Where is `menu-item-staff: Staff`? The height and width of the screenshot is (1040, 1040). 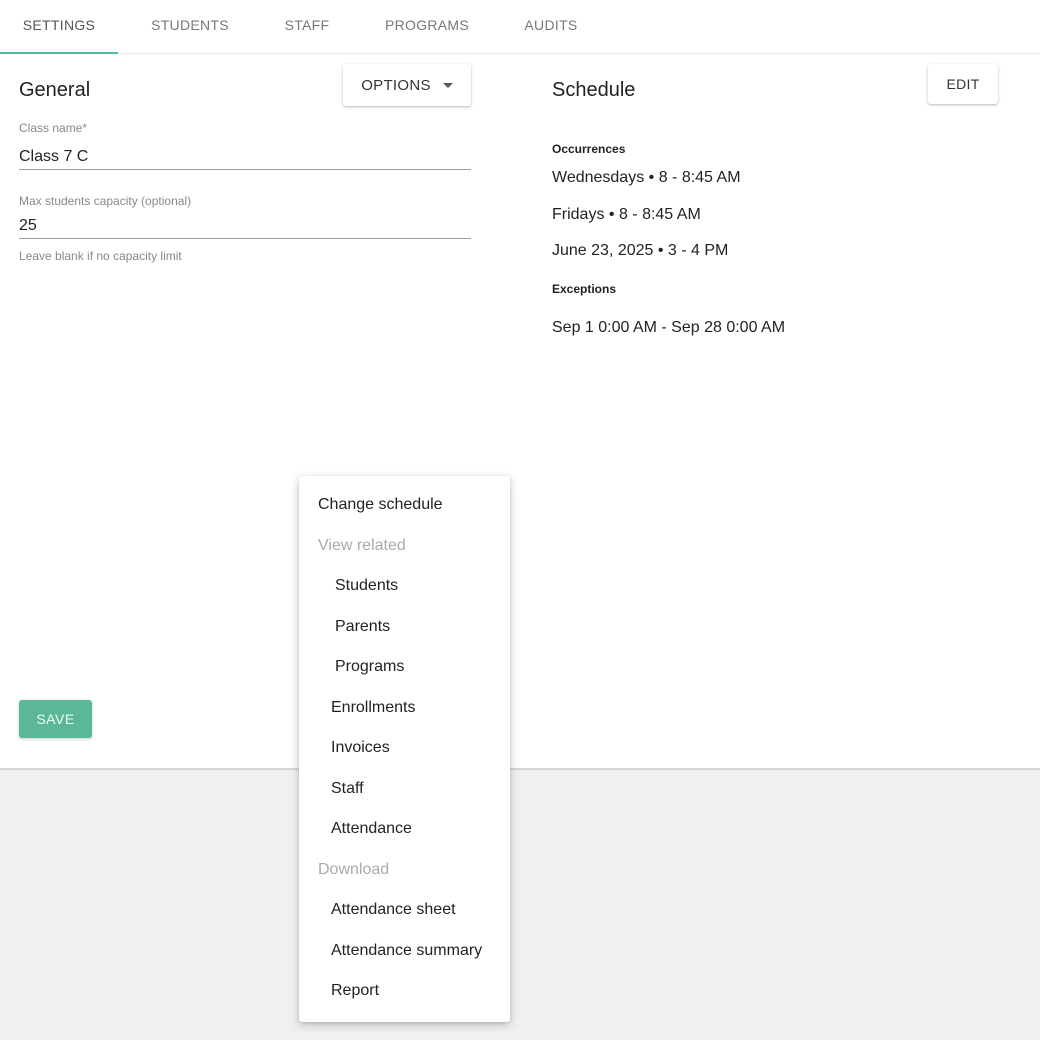 menu-item-staff: Staff is located at coordinates (347, 789).